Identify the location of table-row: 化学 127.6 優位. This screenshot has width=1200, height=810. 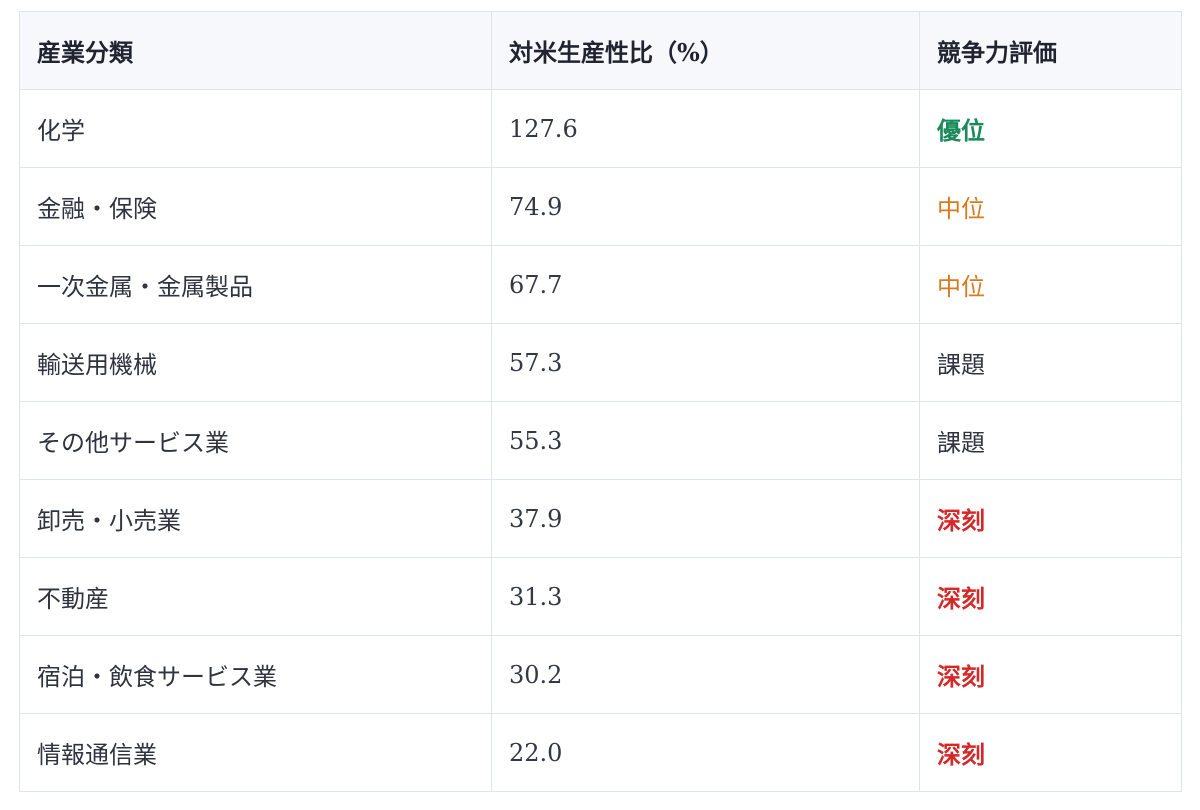
(600, 128).